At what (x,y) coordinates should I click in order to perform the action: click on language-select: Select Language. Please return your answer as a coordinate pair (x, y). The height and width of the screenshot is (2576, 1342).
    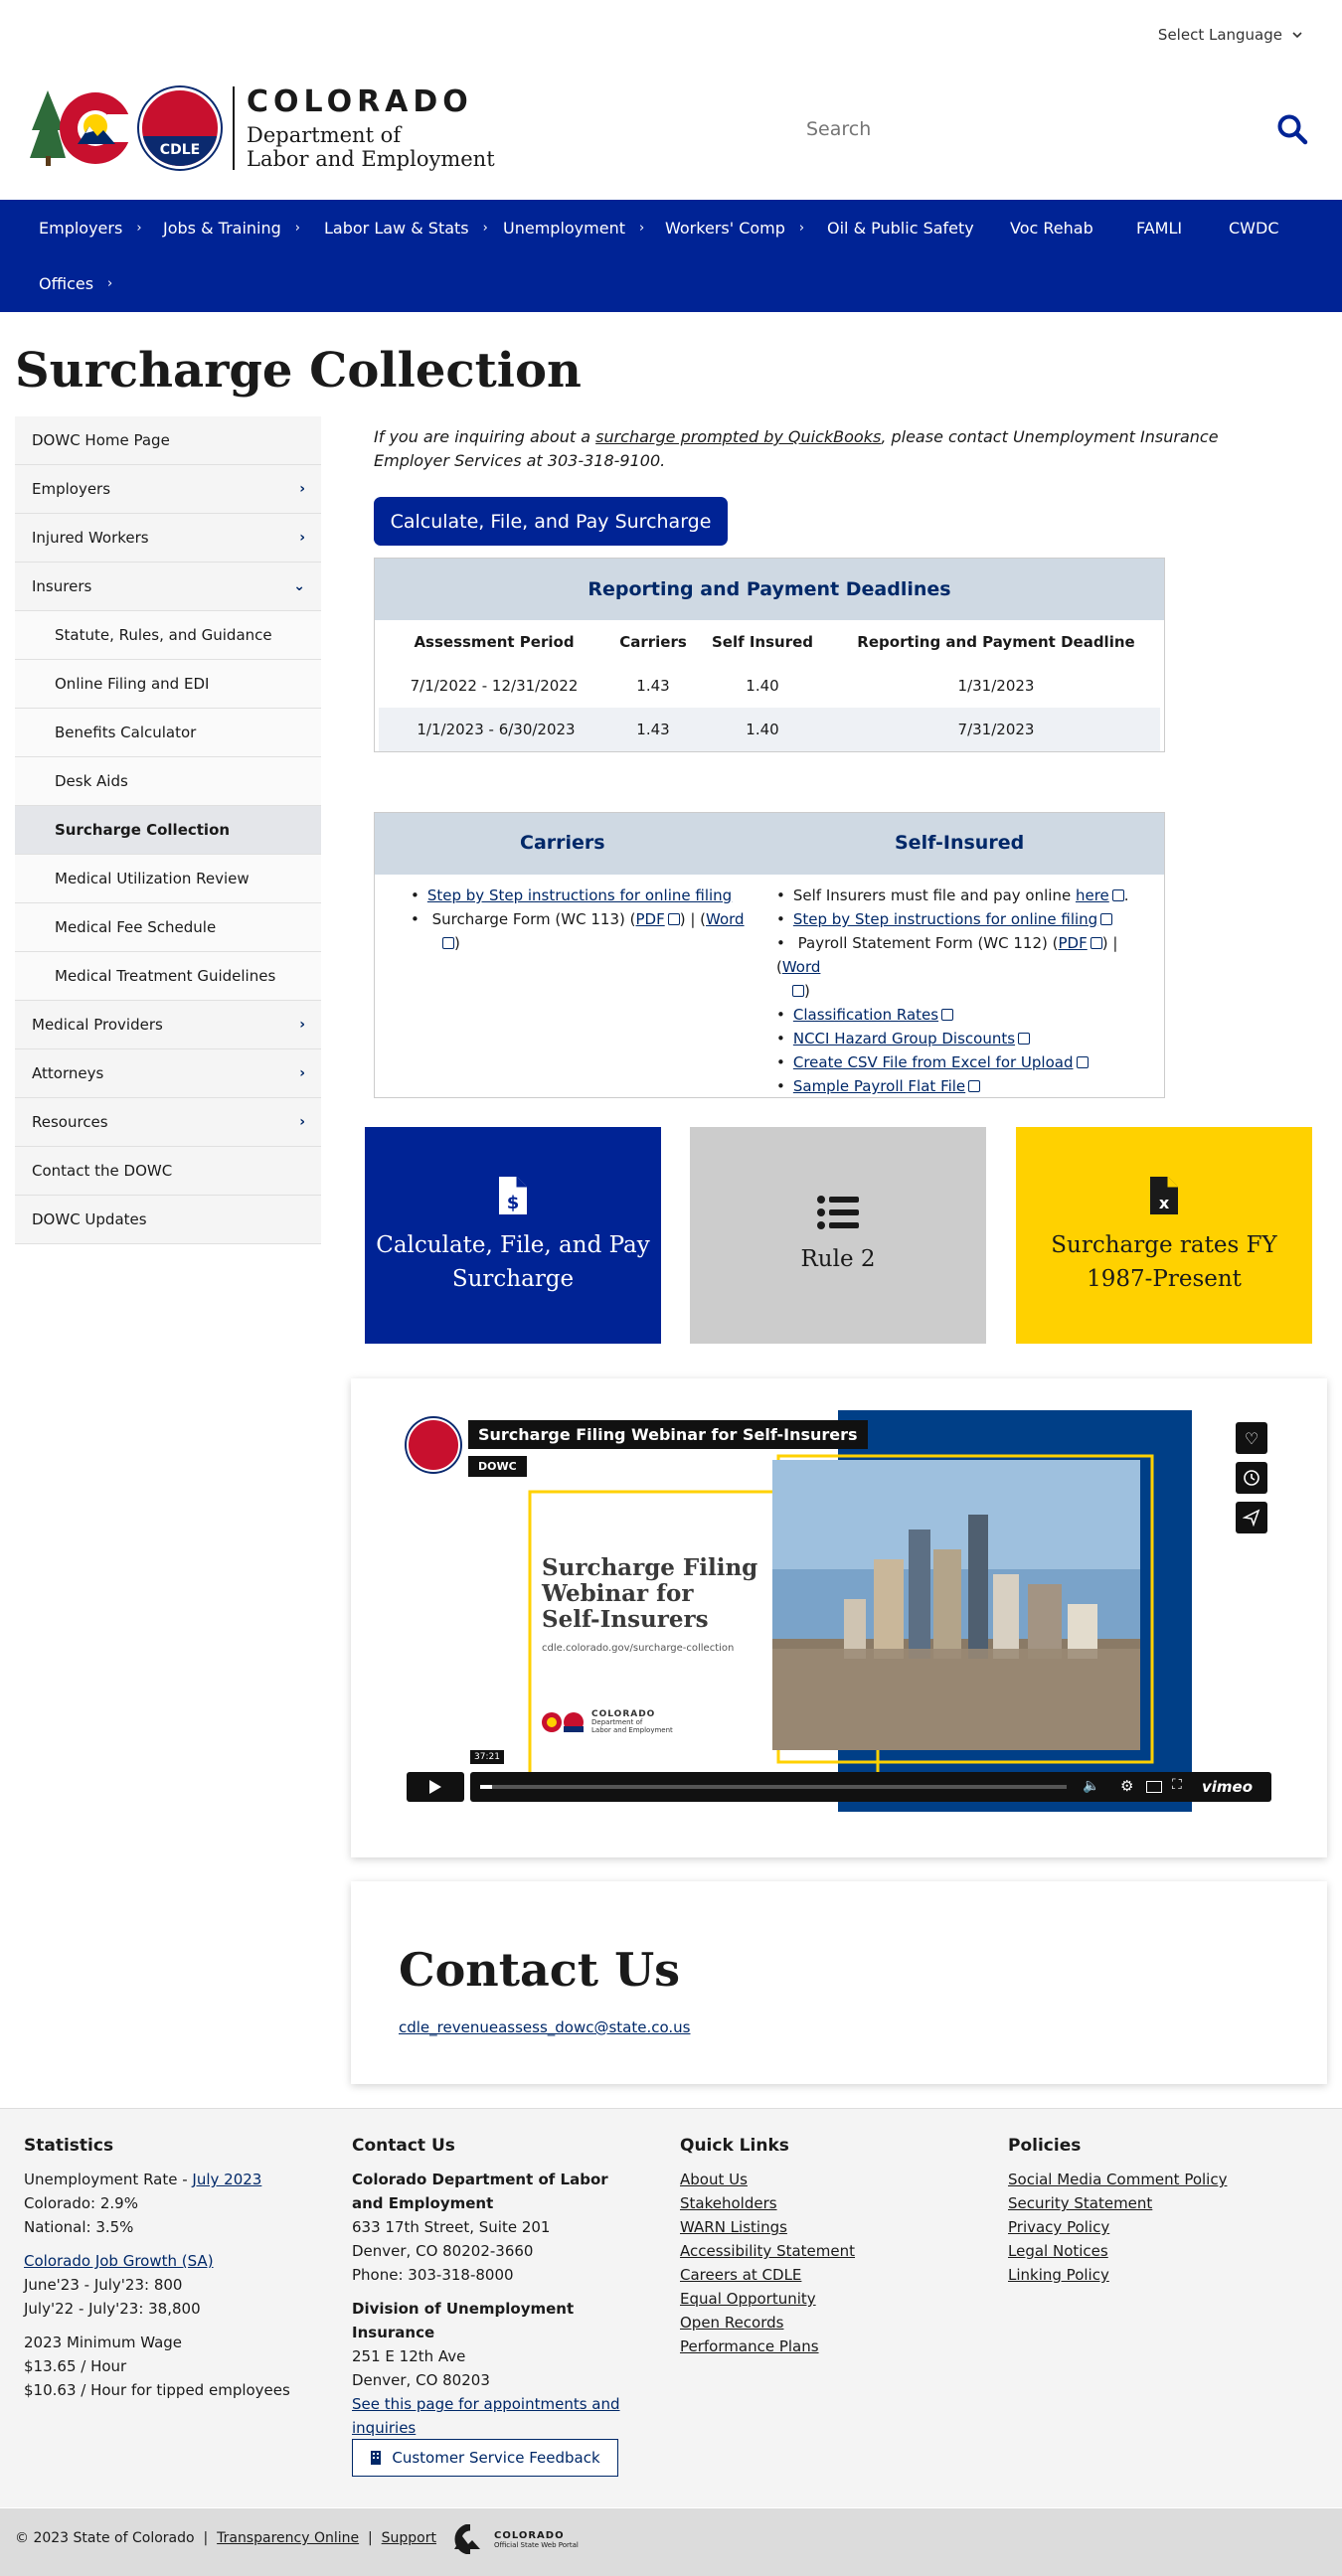
    Looking at the image, I should click on (1230, 35).